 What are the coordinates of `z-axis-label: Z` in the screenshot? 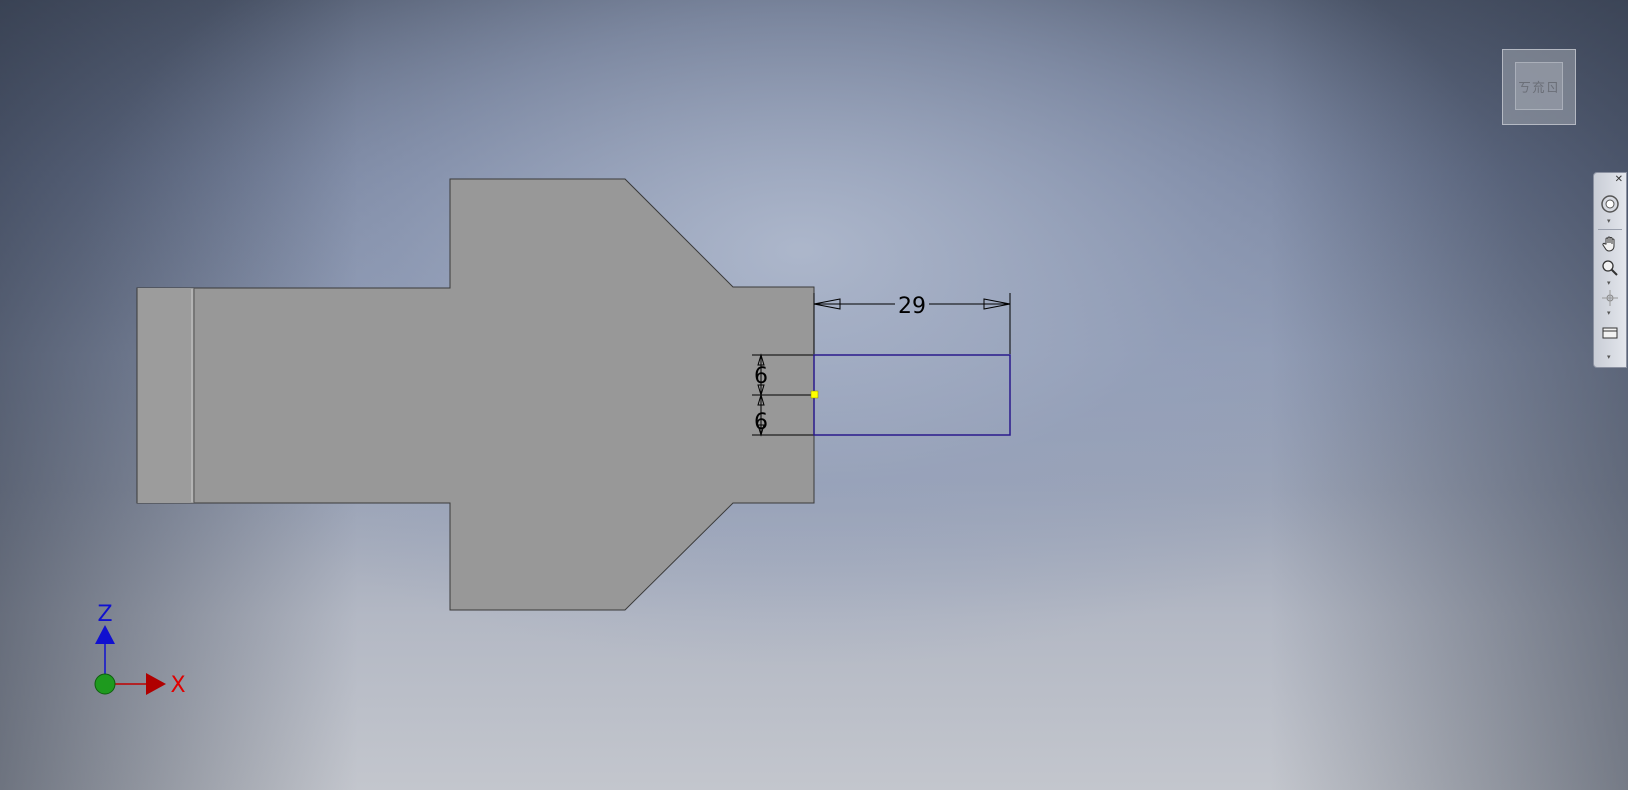 It's located at (104, 614).